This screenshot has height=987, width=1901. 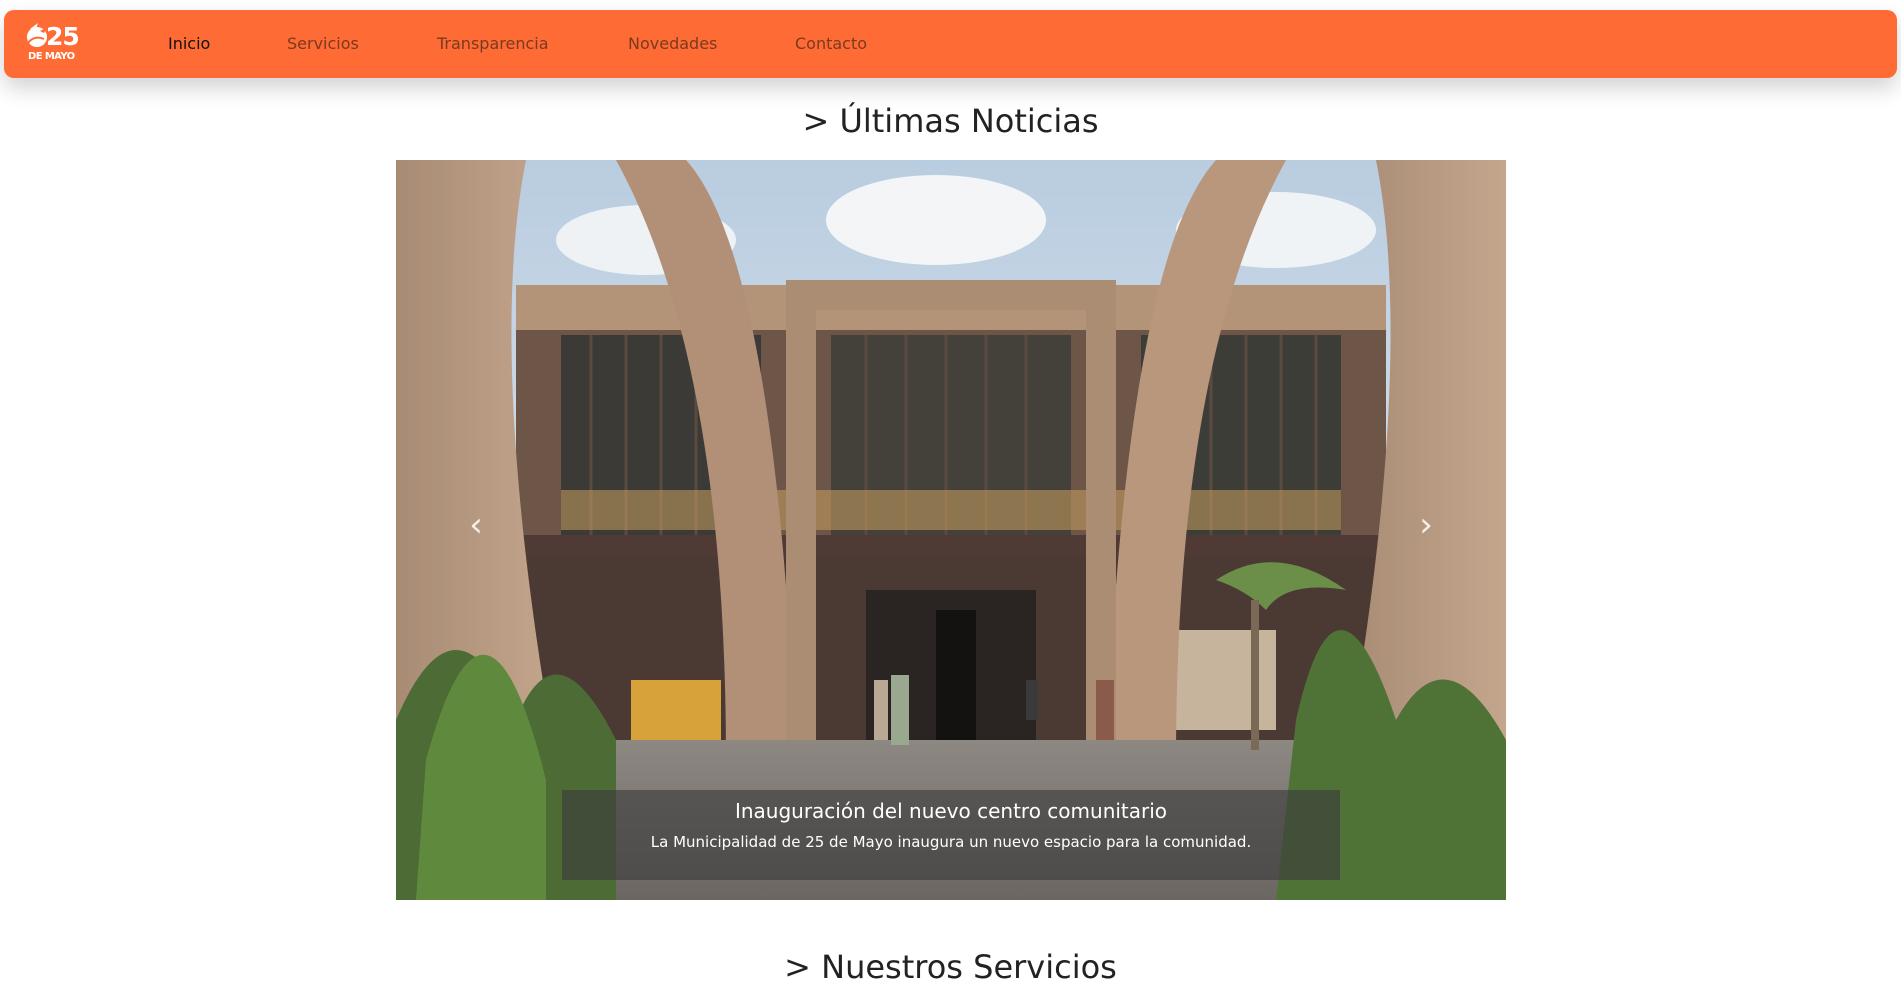 What do you see at coordinates (672, 44) in the screenshot?
I see `nav-link-novedades: Novedades` at bounding box center [672, 44].